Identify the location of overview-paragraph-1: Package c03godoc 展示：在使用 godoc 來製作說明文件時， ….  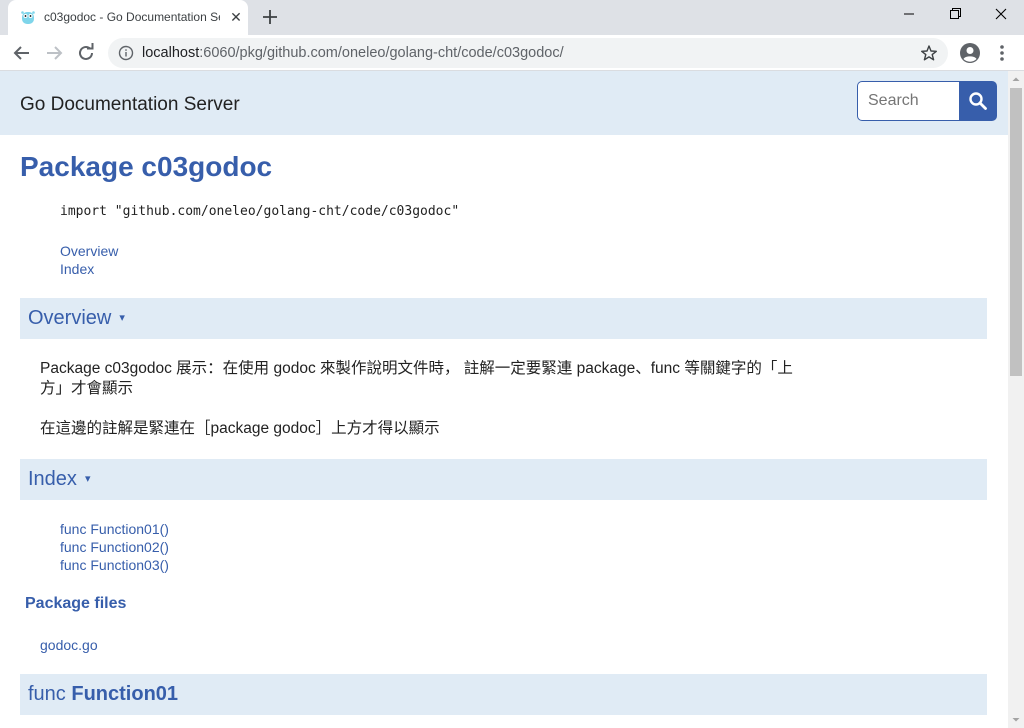
(416, 378).